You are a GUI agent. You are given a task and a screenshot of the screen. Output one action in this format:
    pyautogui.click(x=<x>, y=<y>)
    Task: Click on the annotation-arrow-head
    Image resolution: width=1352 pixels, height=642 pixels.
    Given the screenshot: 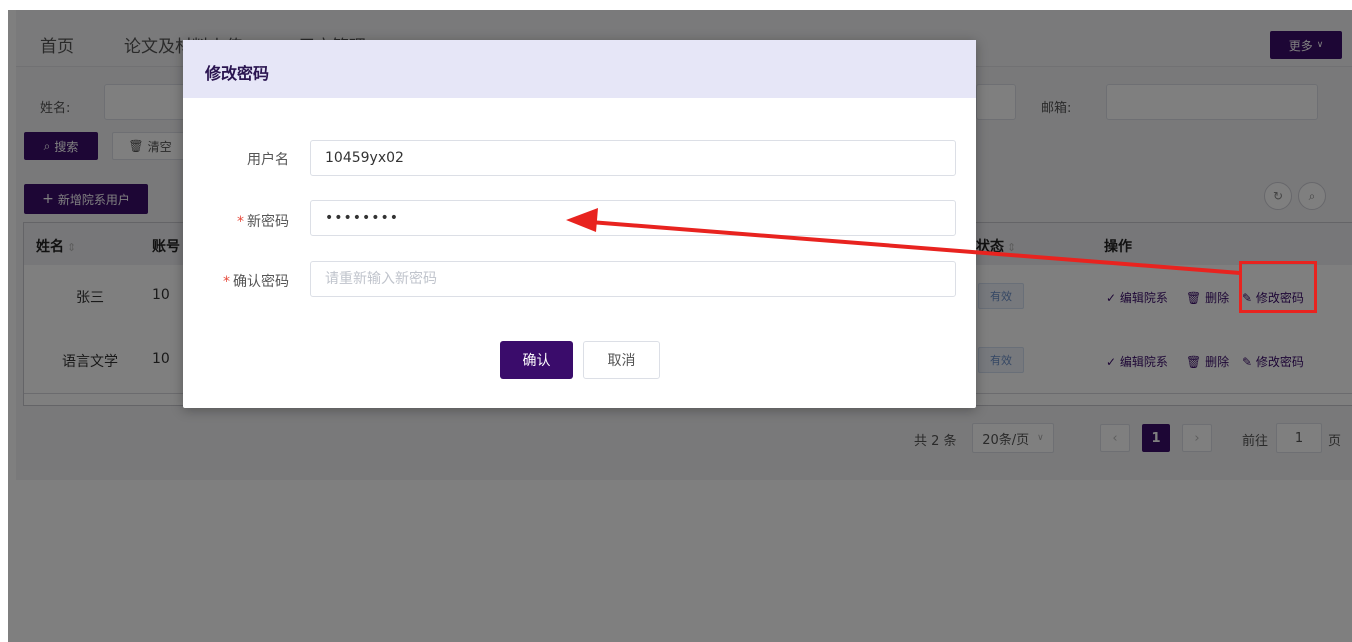 What is the action you would take?
    pyautogui.click(x=582, y=220)
    